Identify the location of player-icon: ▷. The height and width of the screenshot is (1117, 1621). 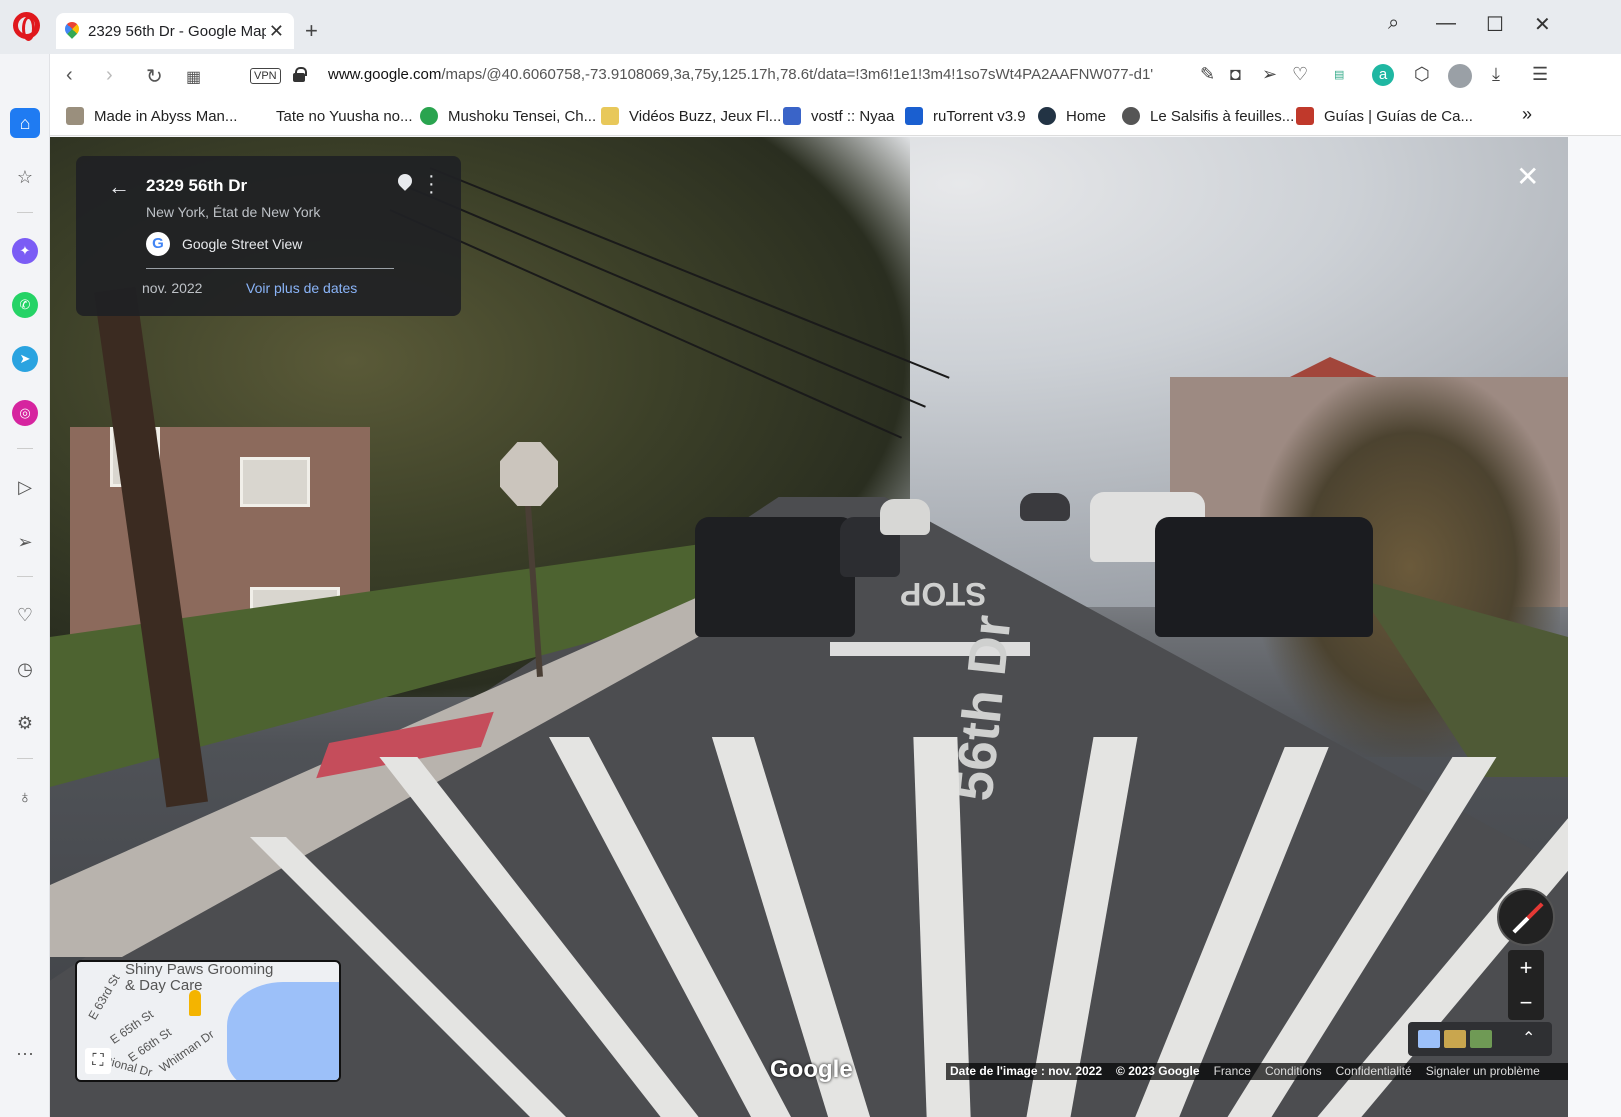
(25, 487).